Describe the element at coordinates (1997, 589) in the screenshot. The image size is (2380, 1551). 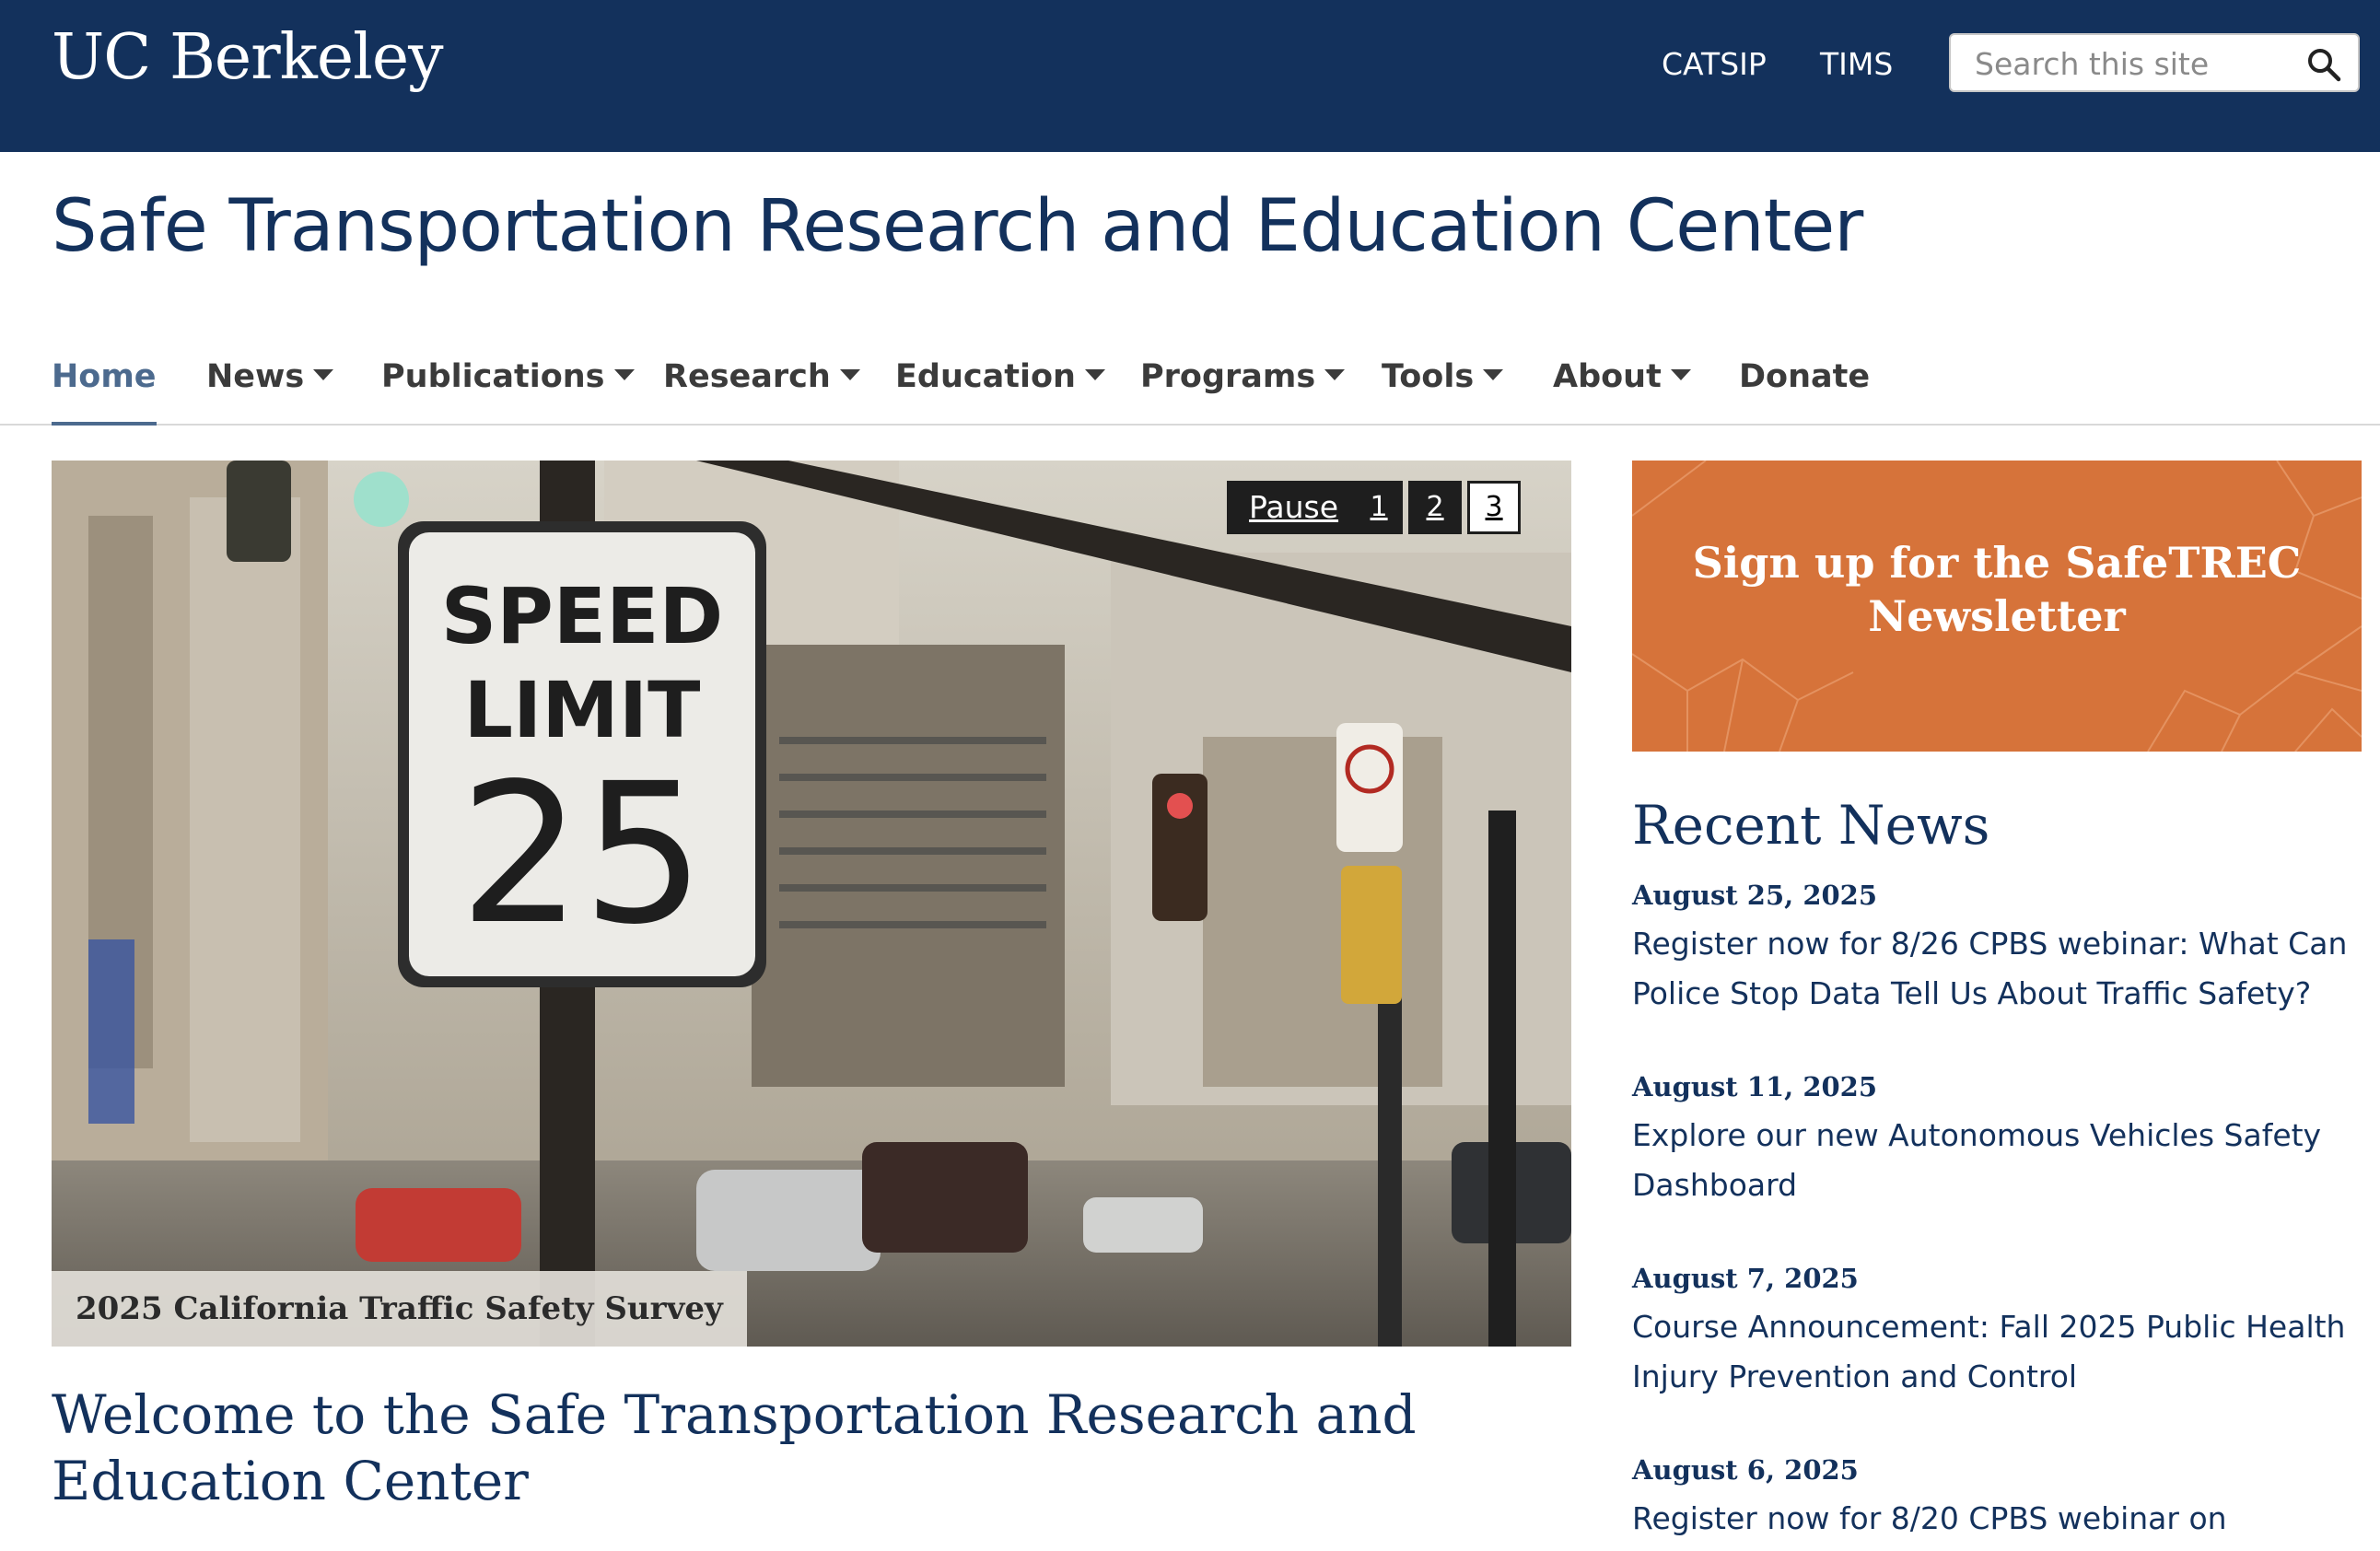
I see `newsletter-signup-text: Sign up for the SafeTREC Newsletter` at that location.